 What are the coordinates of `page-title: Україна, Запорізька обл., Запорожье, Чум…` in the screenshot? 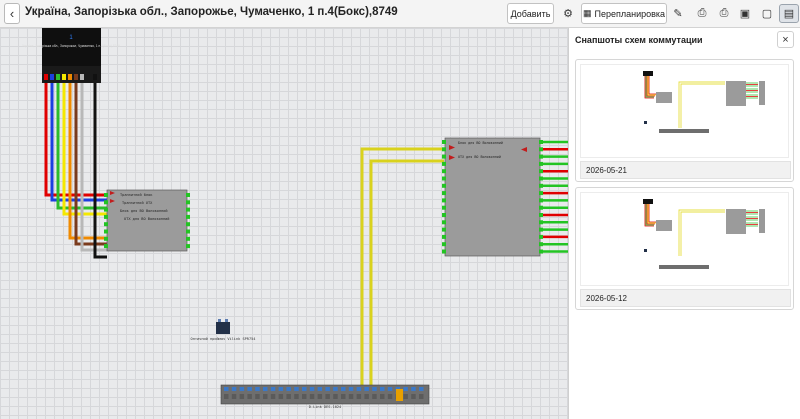 It's located at (211, 12).